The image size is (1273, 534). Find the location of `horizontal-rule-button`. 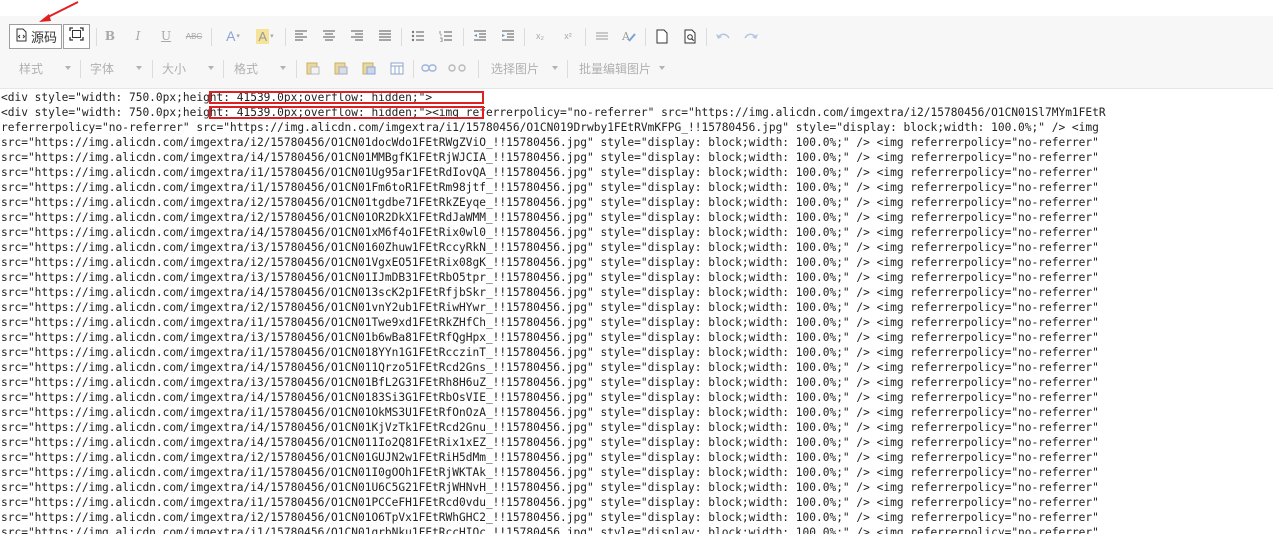

horizontal-rule-button is located at coordinates (602, 36).